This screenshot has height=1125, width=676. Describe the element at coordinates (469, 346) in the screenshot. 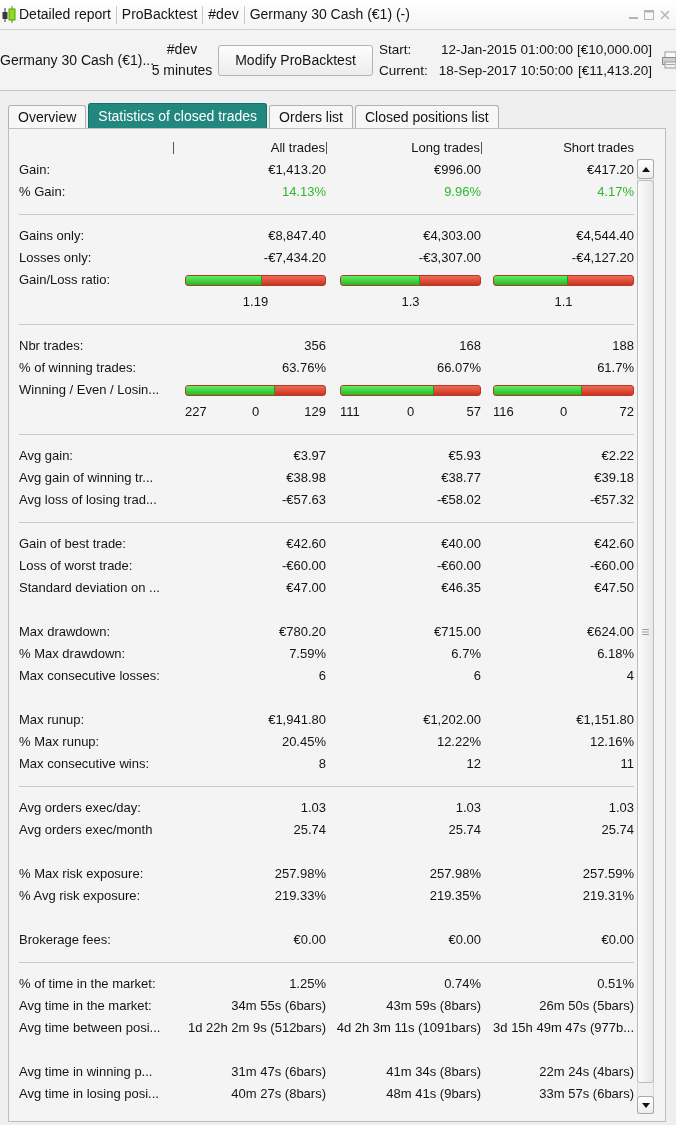

I see `table-cell-text: 168` at that location.